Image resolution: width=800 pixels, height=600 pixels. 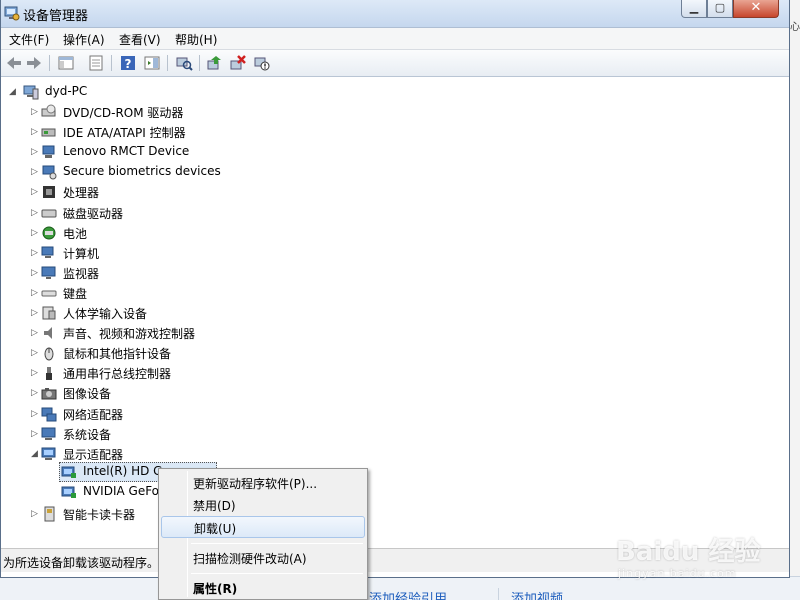 What do you see at coordinates (214, 506) in the screenshot?
I see `menu-disable-label: 禁用(D)` at bounding box center [214, 506].